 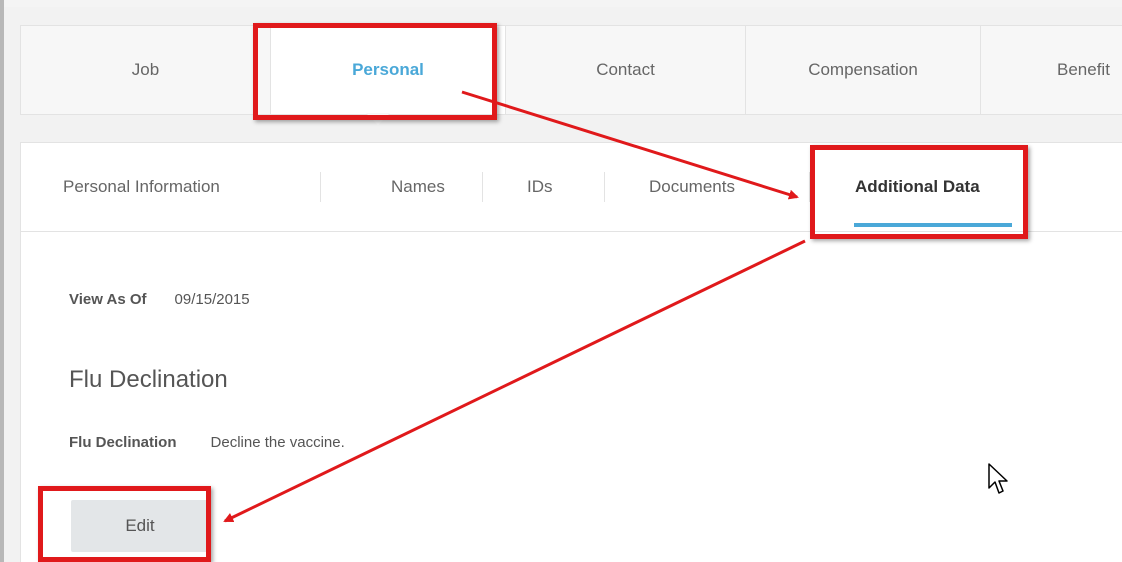 What do you see at coordinates (919, 192) in the screenshot?
I see `highlight-box-additional-data` at bounding box center [919, 192].